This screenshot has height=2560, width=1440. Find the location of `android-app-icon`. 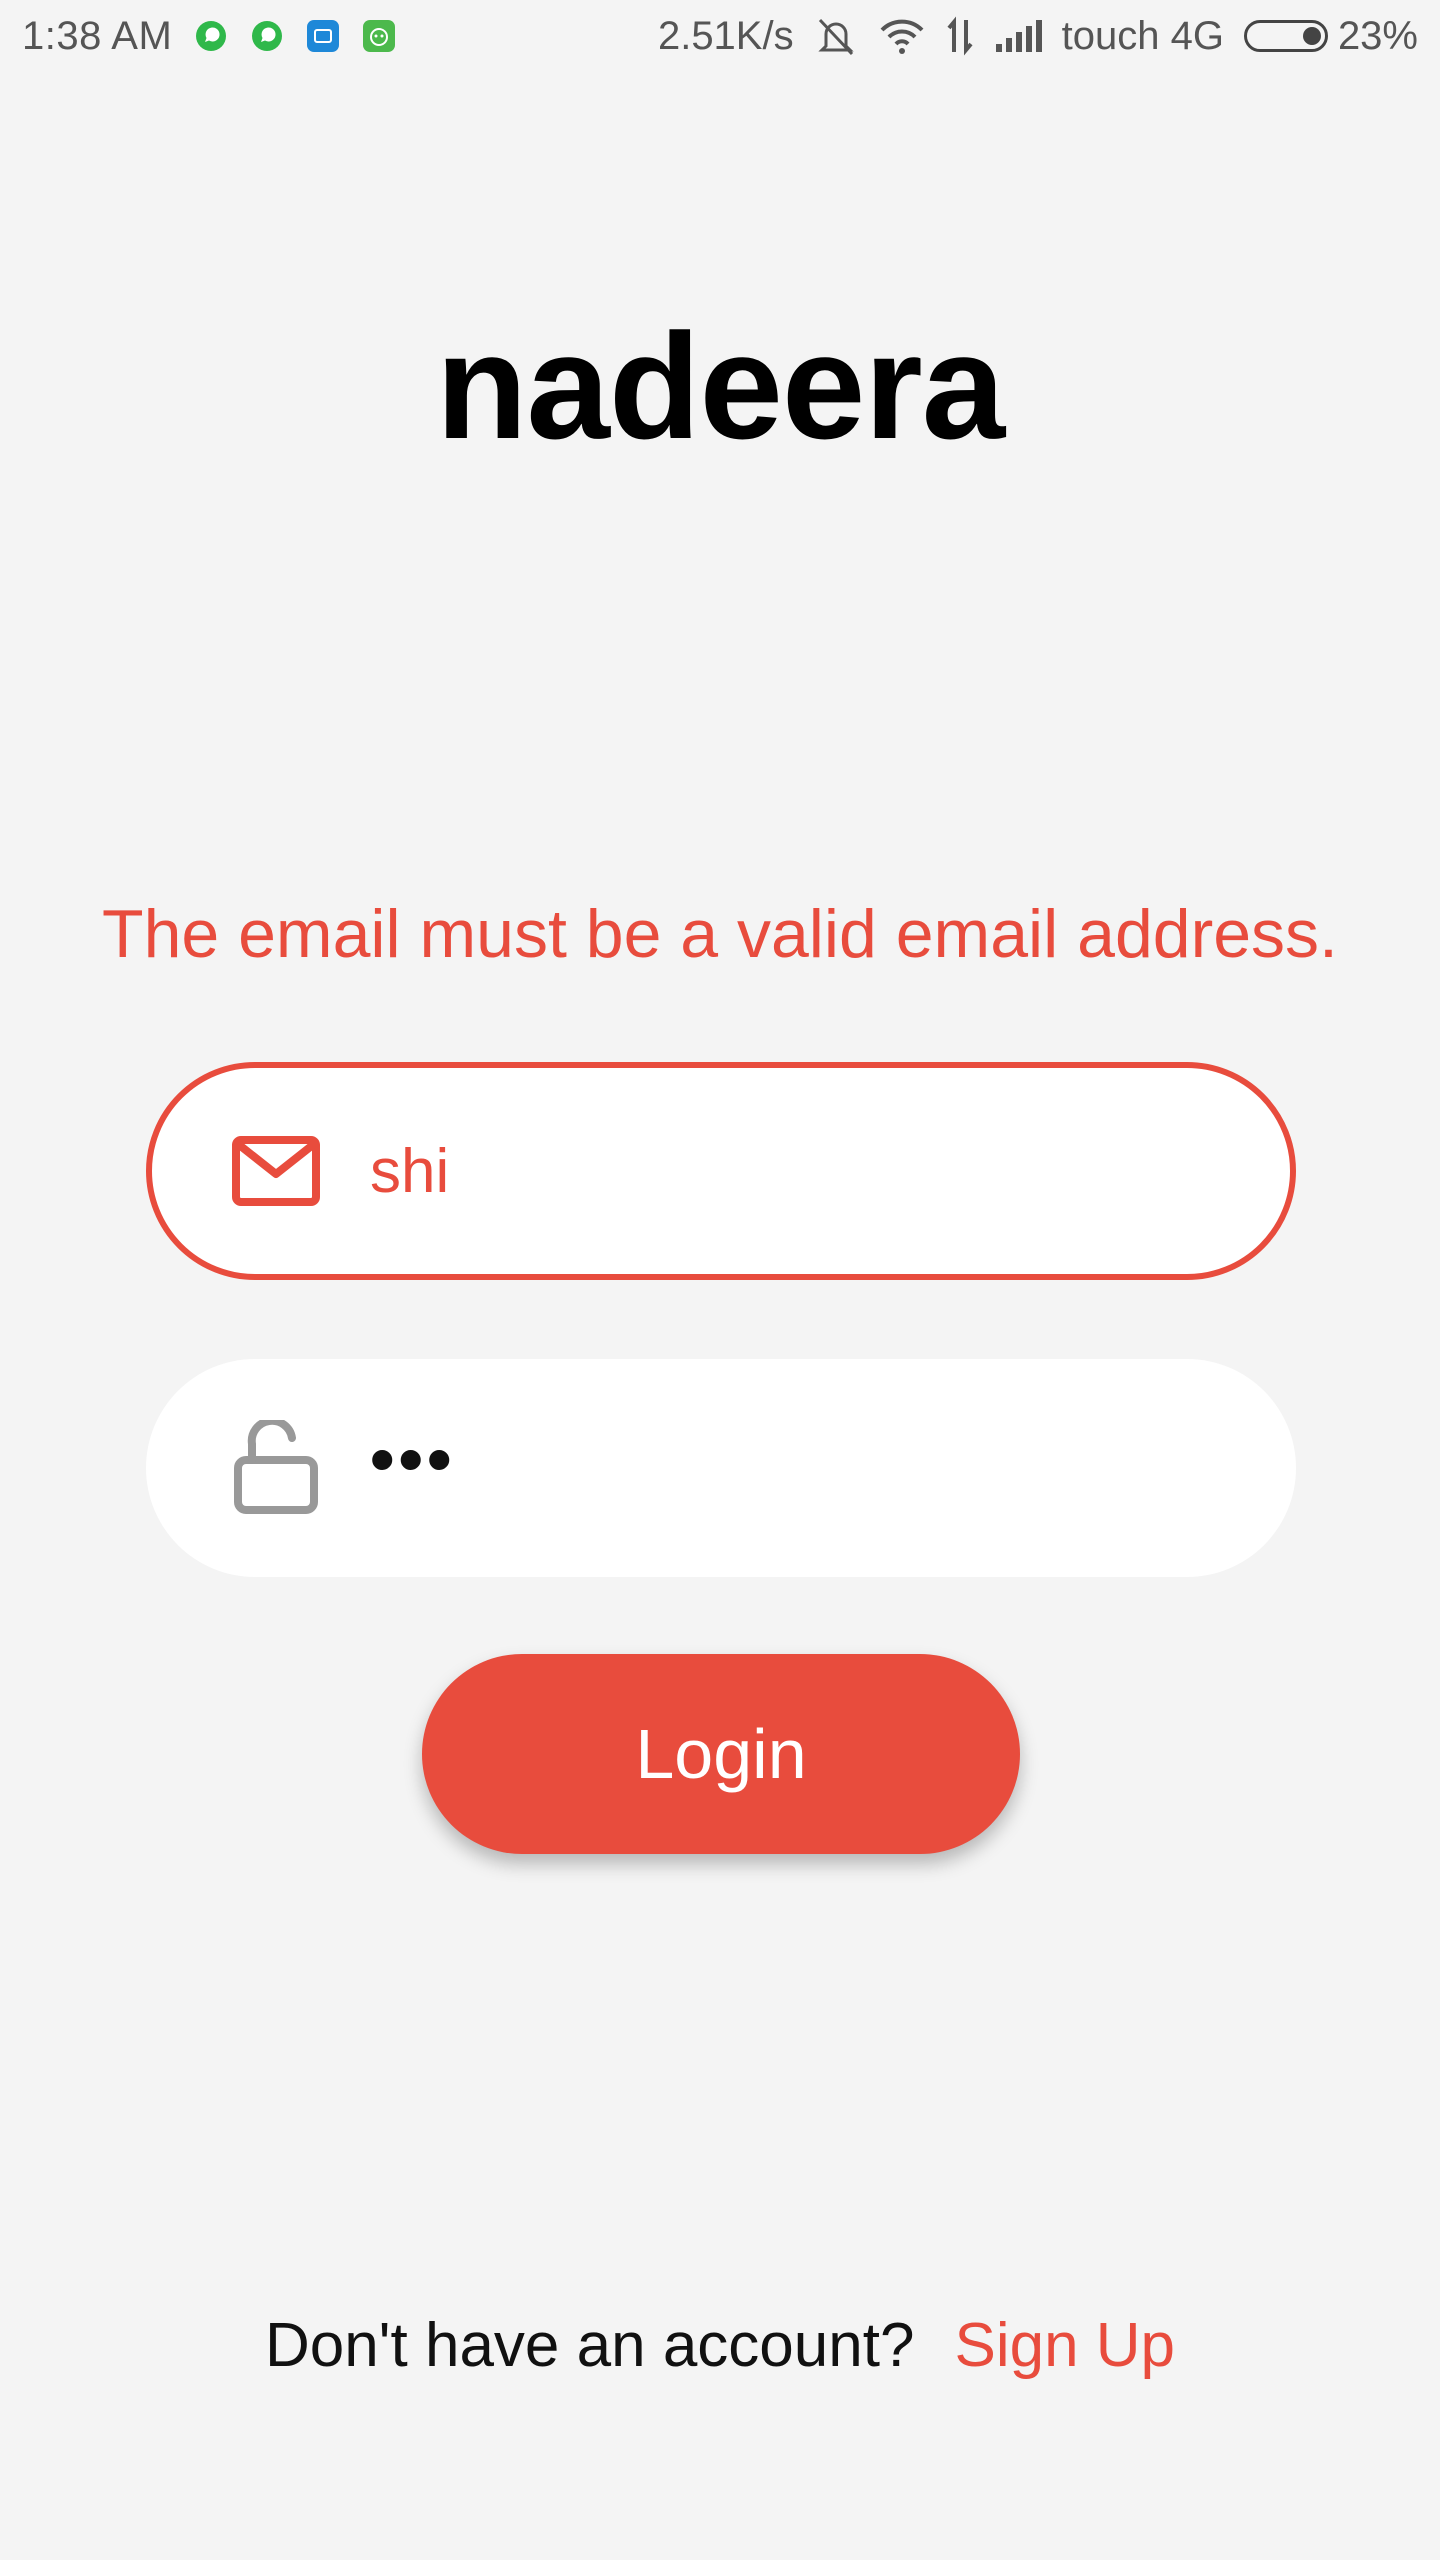

android-app-icon is located at coordinates (379, 36).